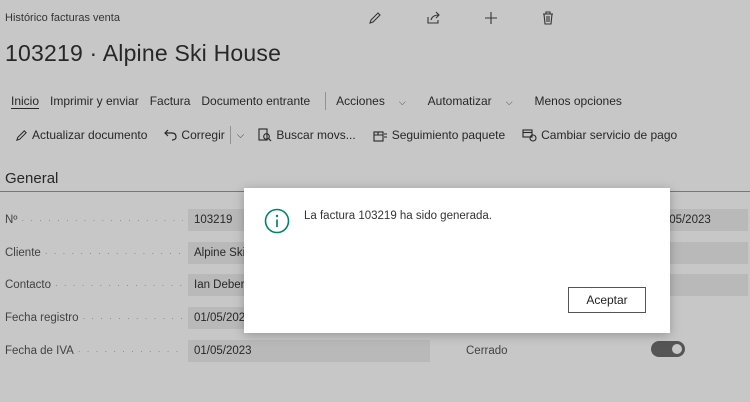 The image size is (750, 402). I want to click on info-icon, so click(277, 223).